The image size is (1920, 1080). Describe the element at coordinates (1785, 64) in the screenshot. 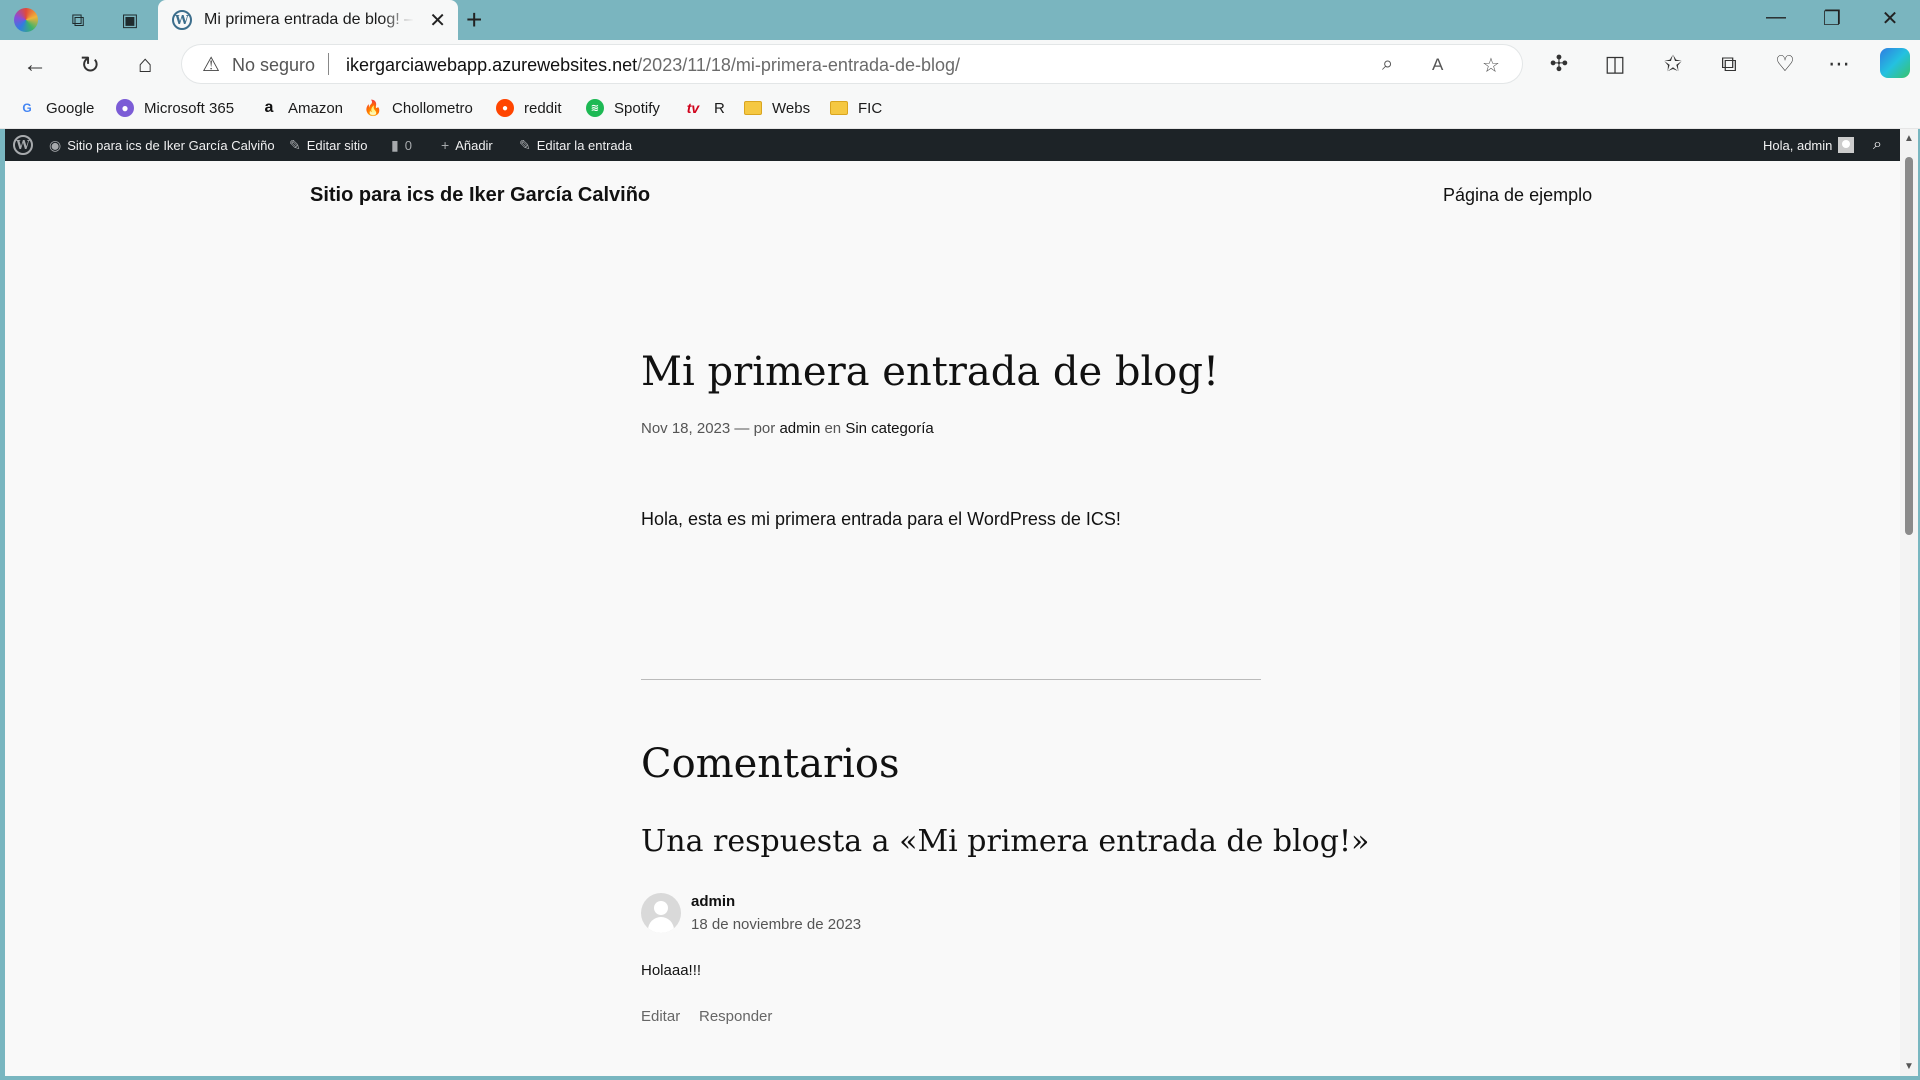

I see `browser-essentials-icon: ♡` at that location.